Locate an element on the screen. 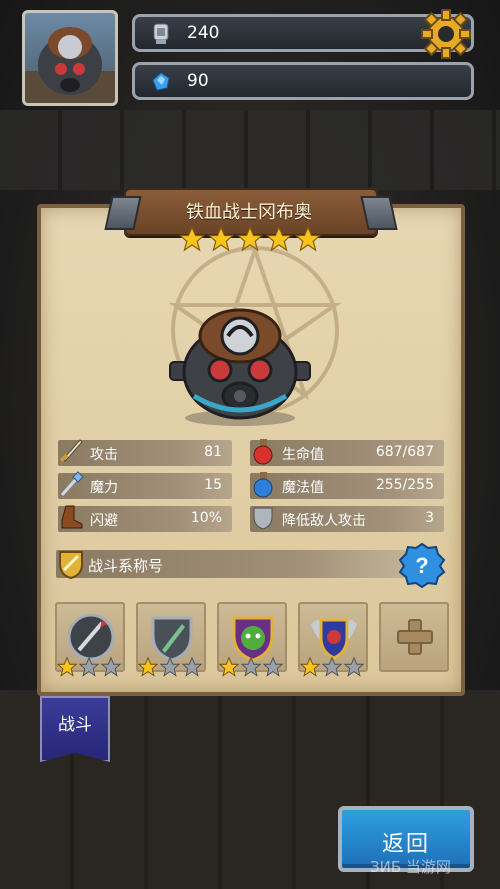 The width and height of the screenshot is (500, 889). stat-label: 降低敌人攻击 is located at coordinates (324, 521).